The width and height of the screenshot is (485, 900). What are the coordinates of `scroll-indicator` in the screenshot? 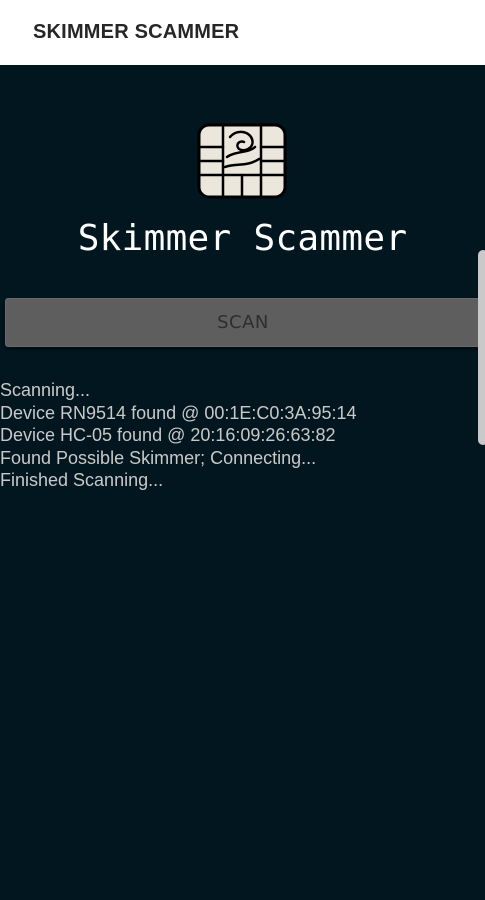 It's located at (481, 347).